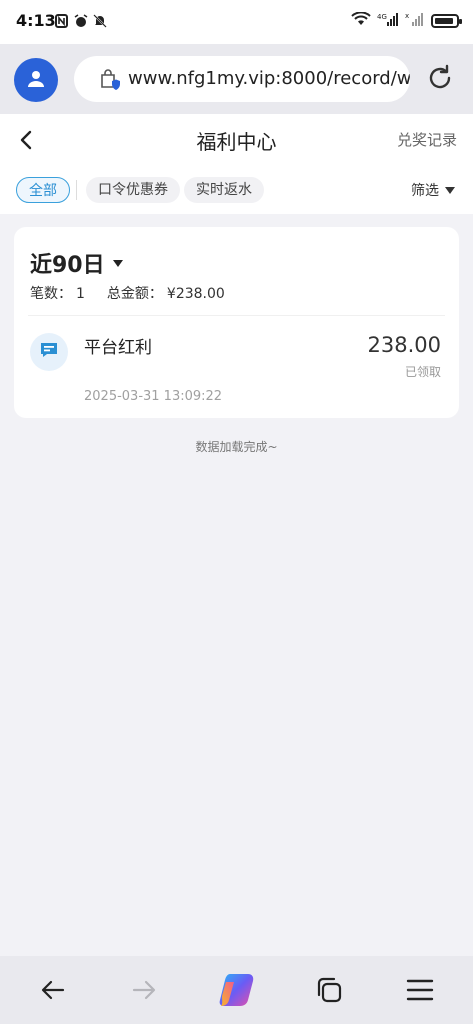 This screenshot has height=1024, width=473. What do you see at coordinates (100, 20) in the screenshot?
I see `mute-icon` at bounding box center [100, 20].